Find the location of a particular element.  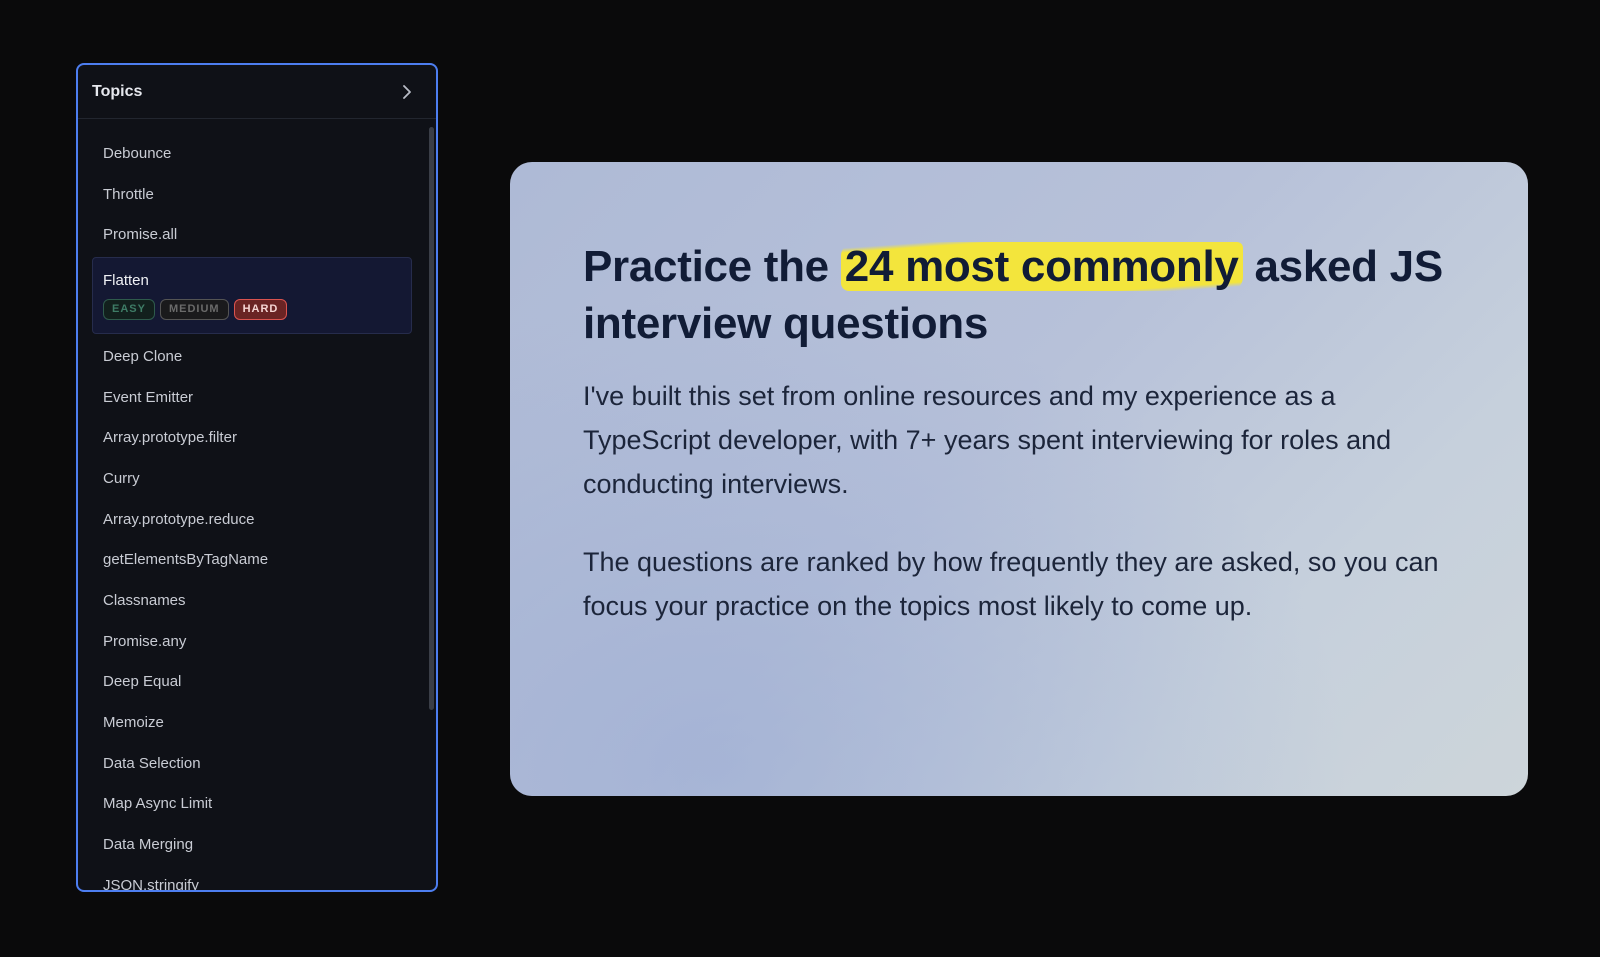

headline-before: Practice the is located at coordinates (706, 266).